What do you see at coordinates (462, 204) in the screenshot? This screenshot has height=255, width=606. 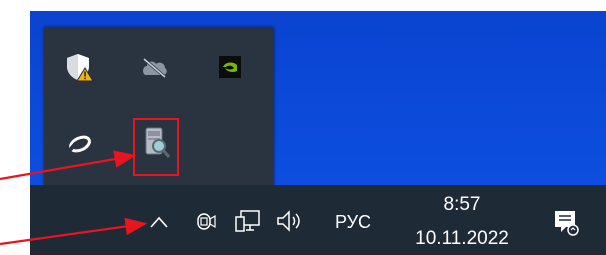 I see `clock-time: 8:57` at bounding box center [462, 204].